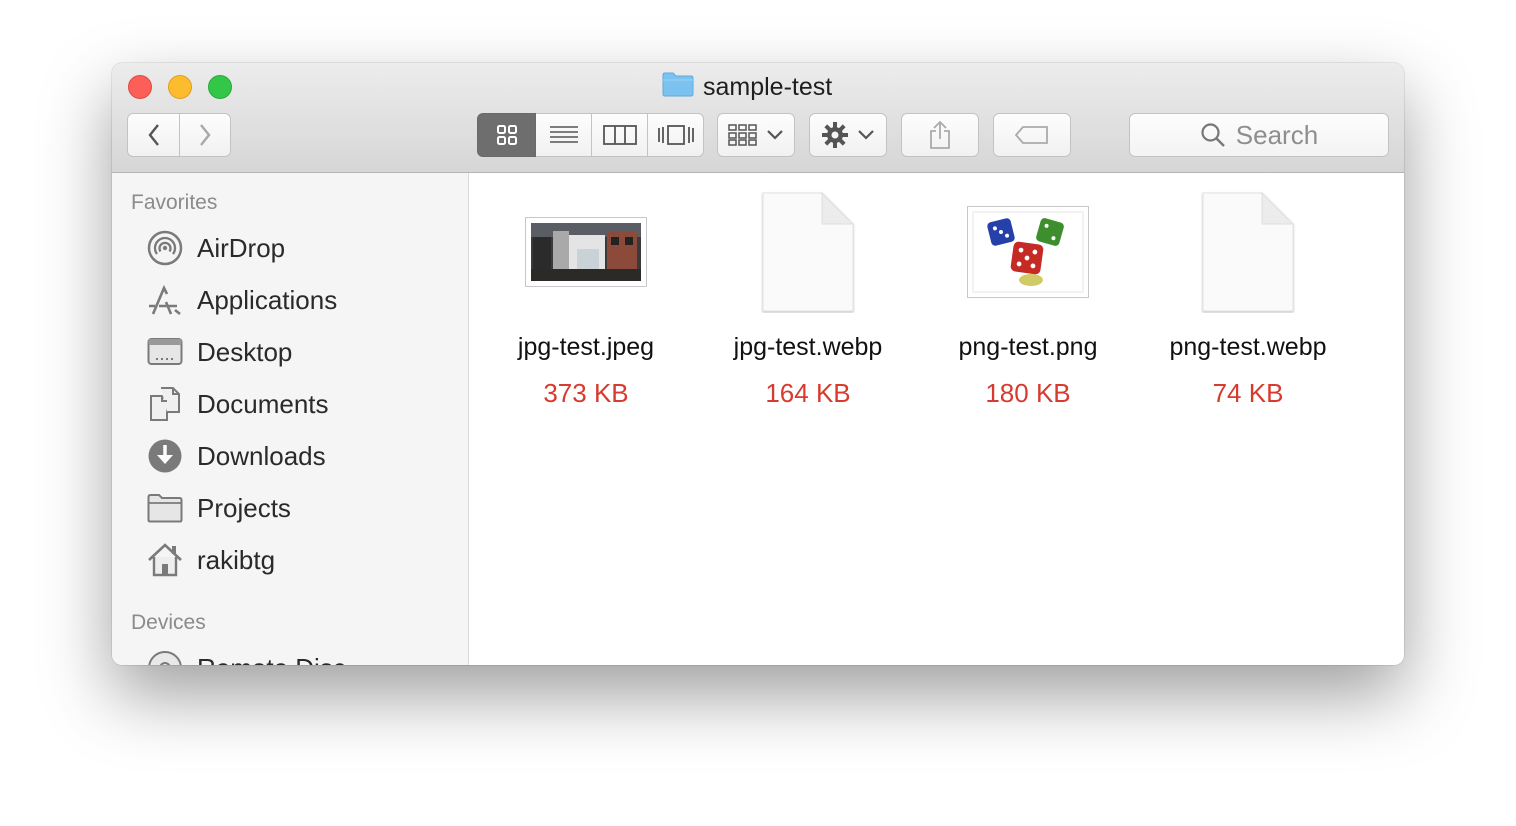 The height and width of the screenshot is (826, 1516). I want to click on columns-icon, so click(619, 135).